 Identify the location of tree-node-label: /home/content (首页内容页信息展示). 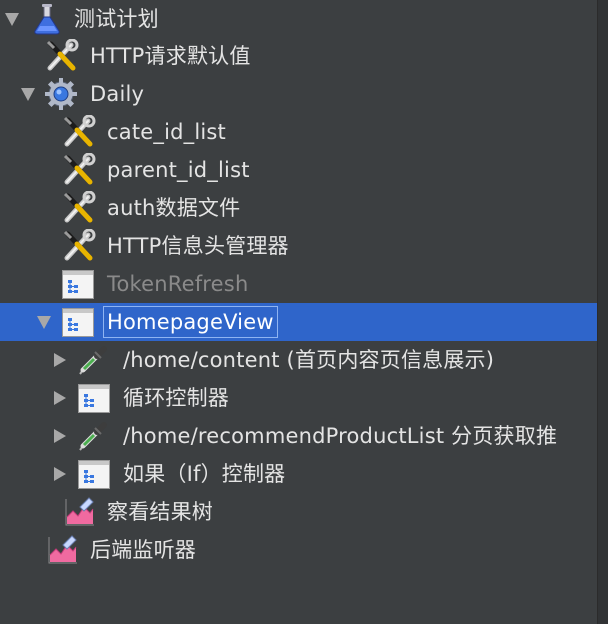
(309, 360).